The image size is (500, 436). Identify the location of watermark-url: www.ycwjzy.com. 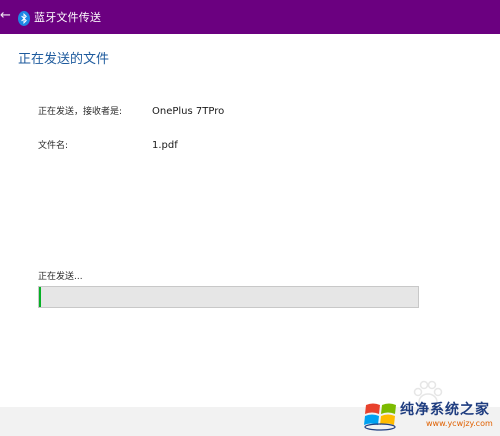
(459, 423).